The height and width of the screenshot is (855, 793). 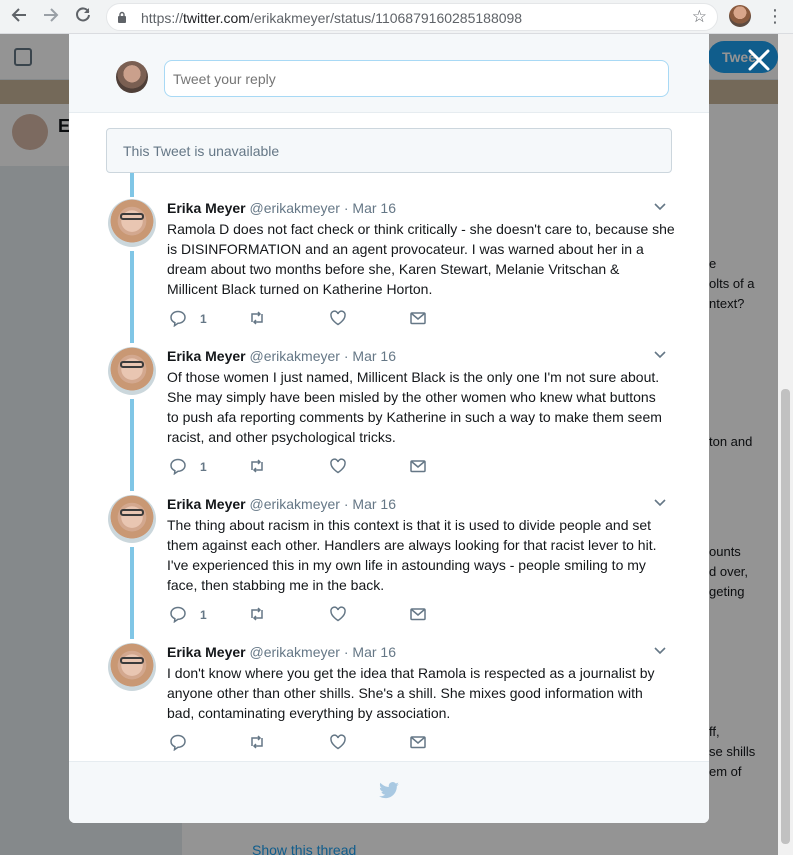 I want to click on reload-icon, so click(x=83, y=17).